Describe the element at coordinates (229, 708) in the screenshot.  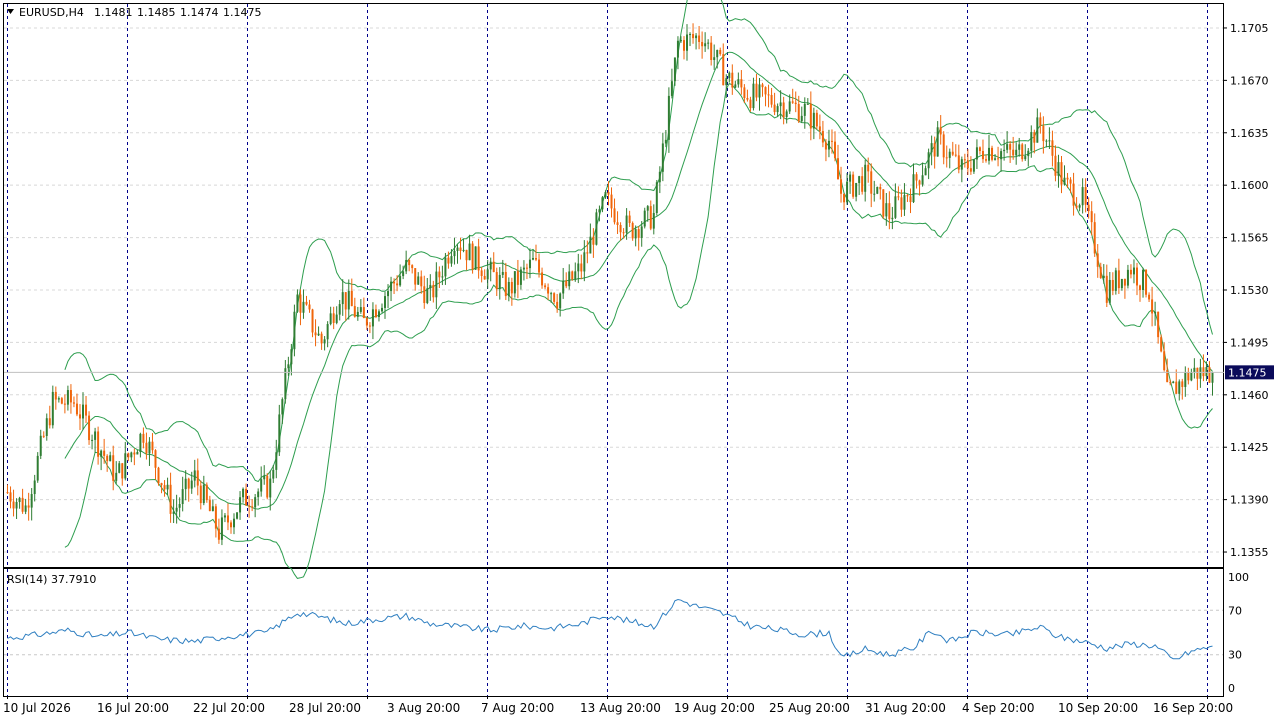
I see `time-tick-label: 22 Jul 20:00` at that location.